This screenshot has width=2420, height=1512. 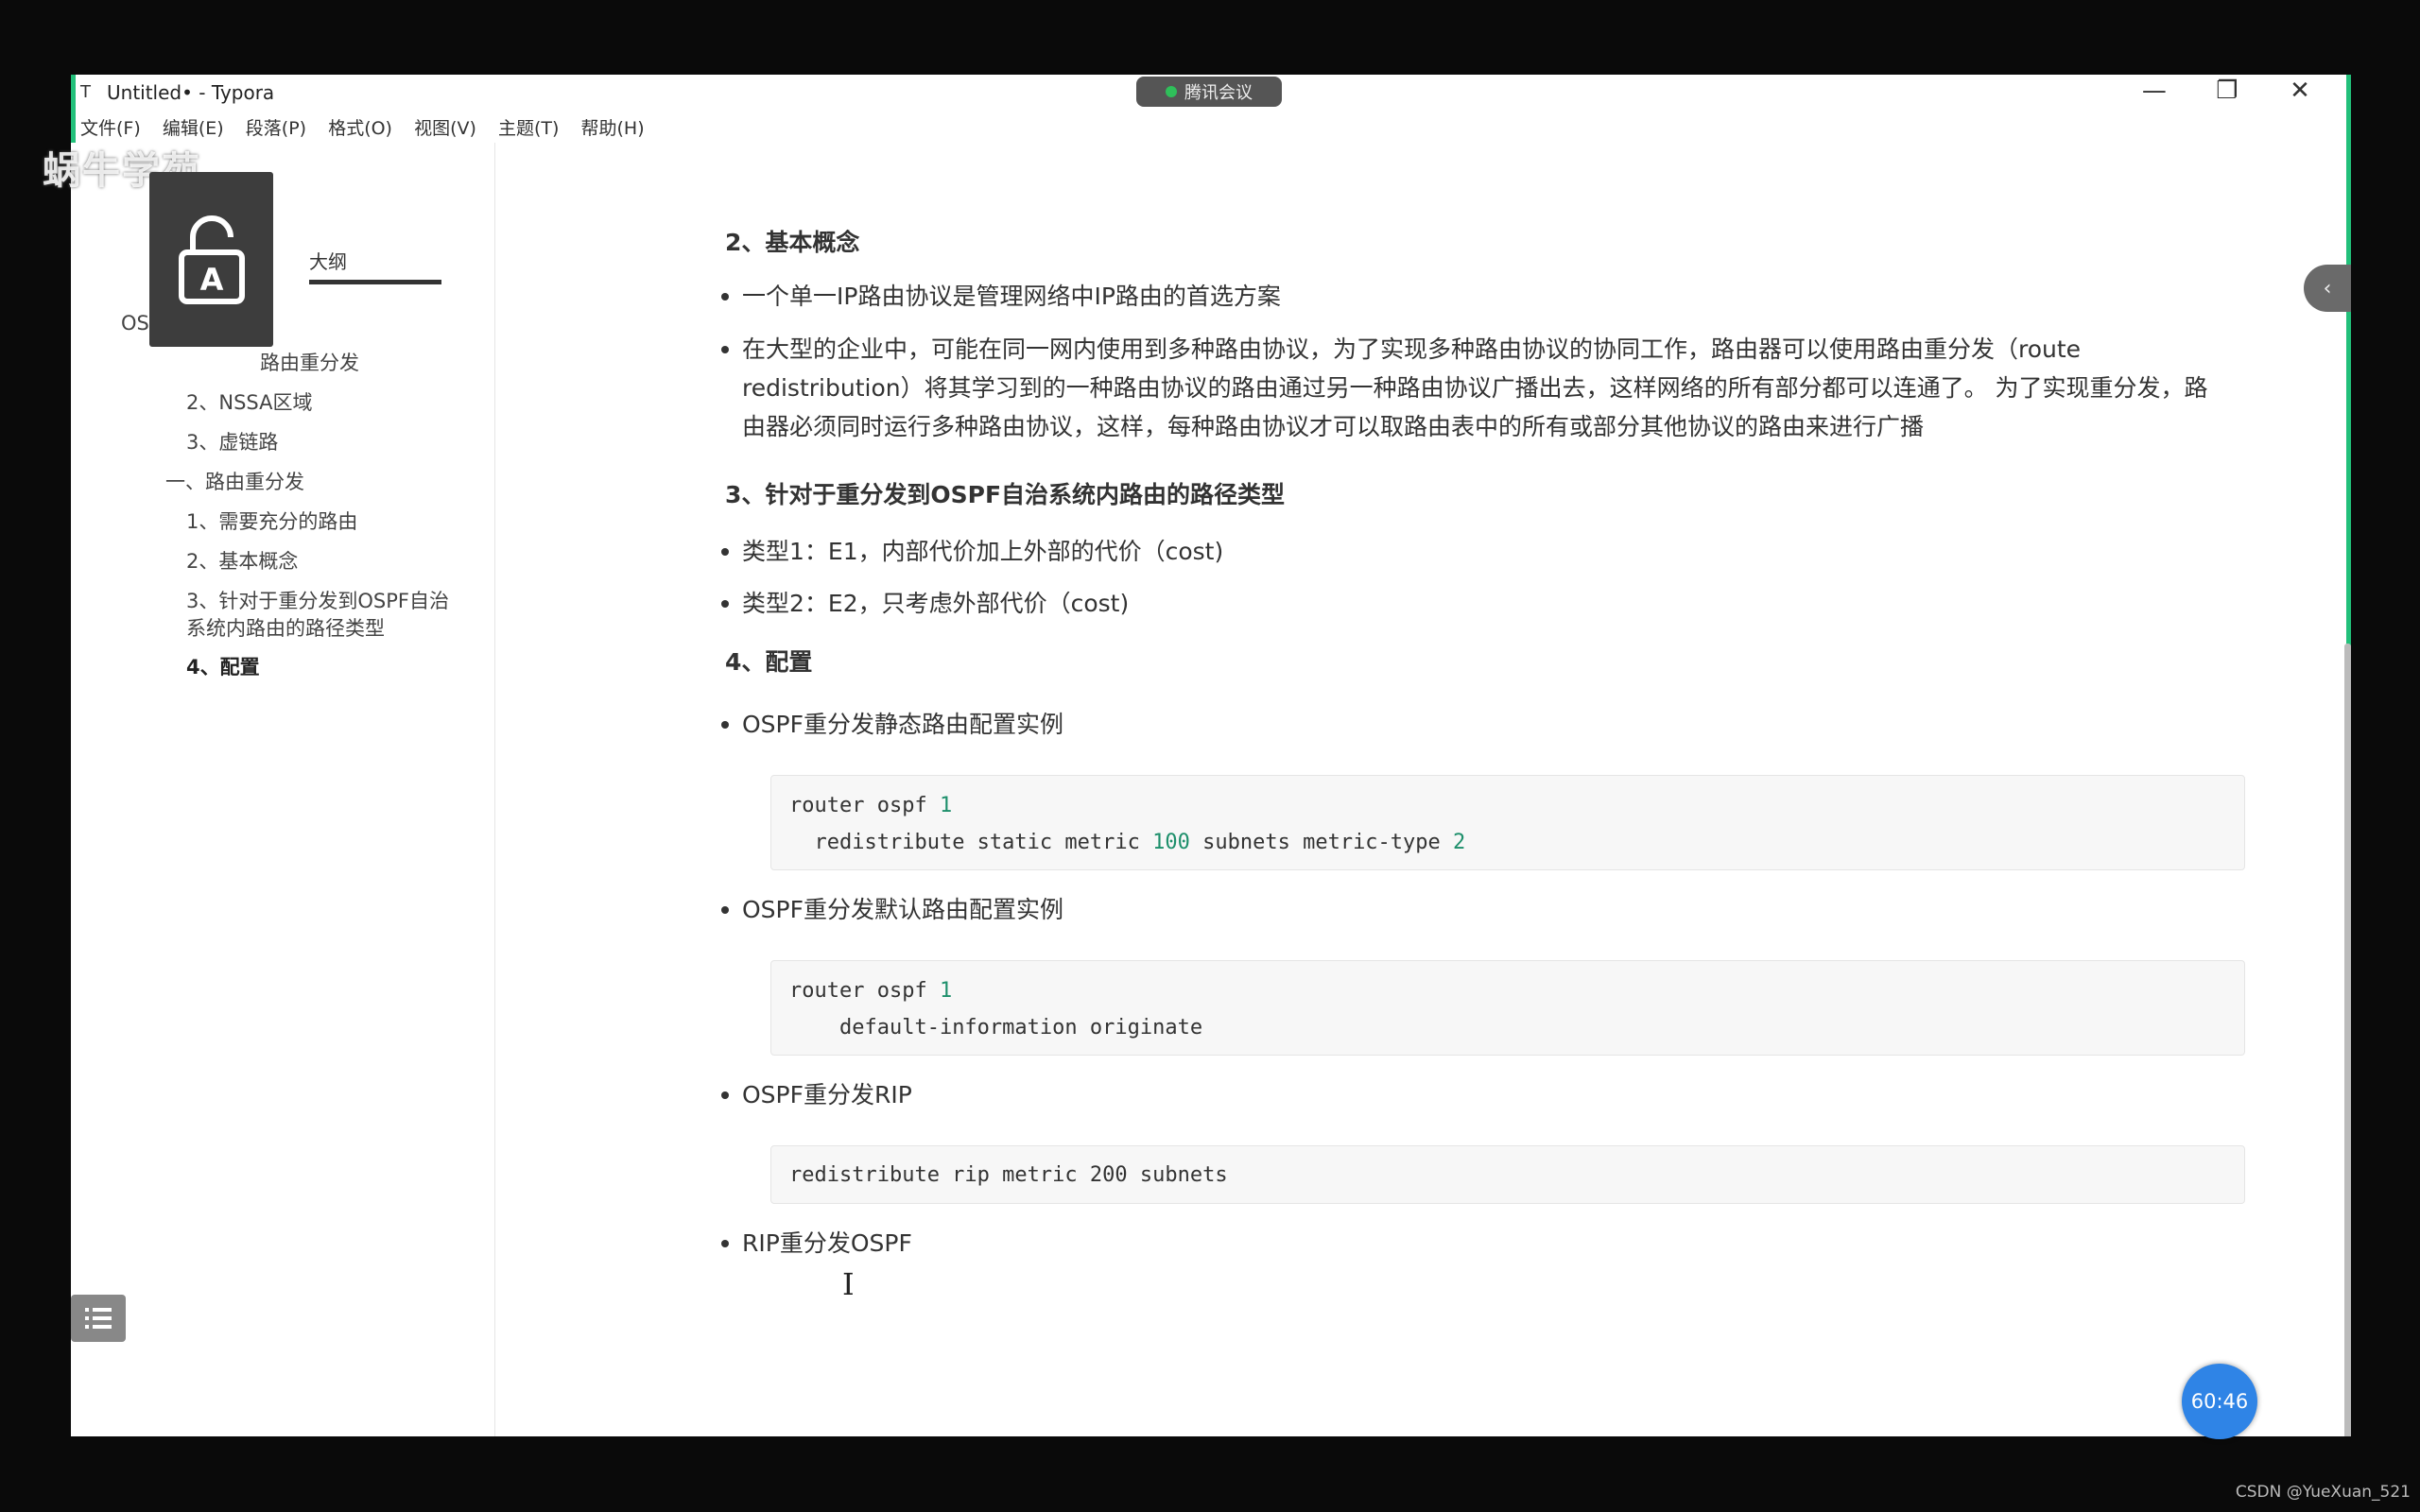 I want to click on menu-format: 格式(O), so click(x=360, y=127).